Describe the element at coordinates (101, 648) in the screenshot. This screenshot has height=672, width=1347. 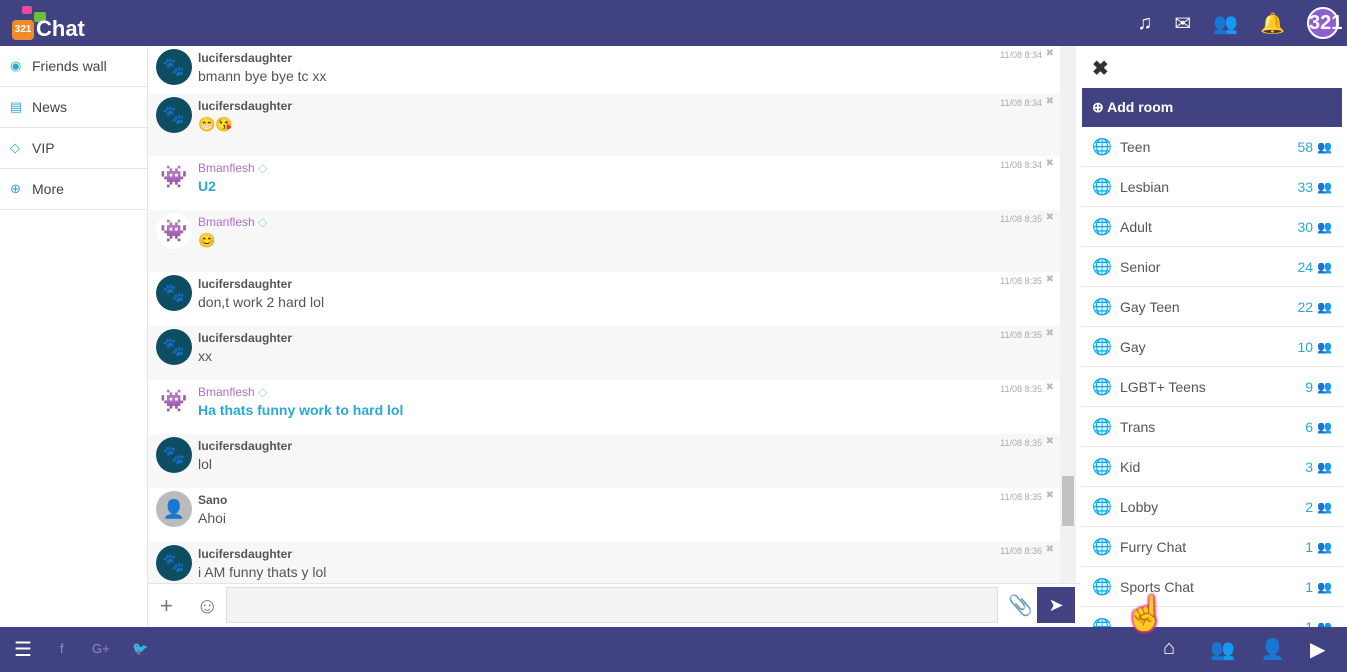
I see `google-plus-icon: G+` at that location.